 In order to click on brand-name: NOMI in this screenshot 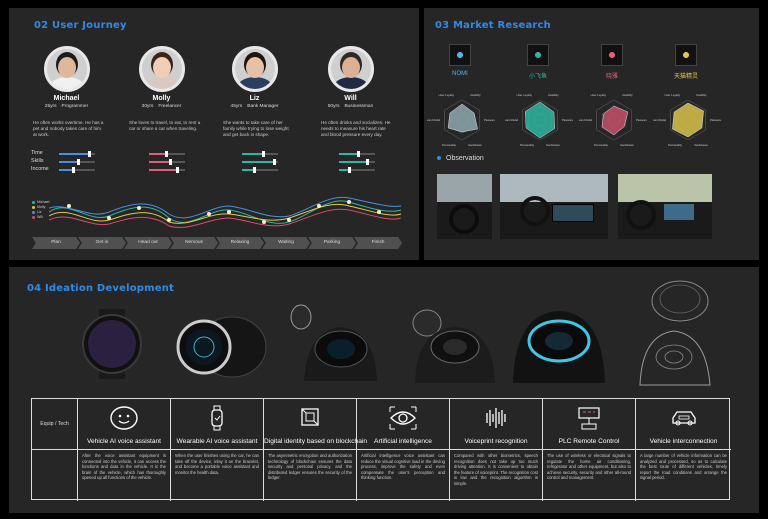, I will do `click(460, 74)`.